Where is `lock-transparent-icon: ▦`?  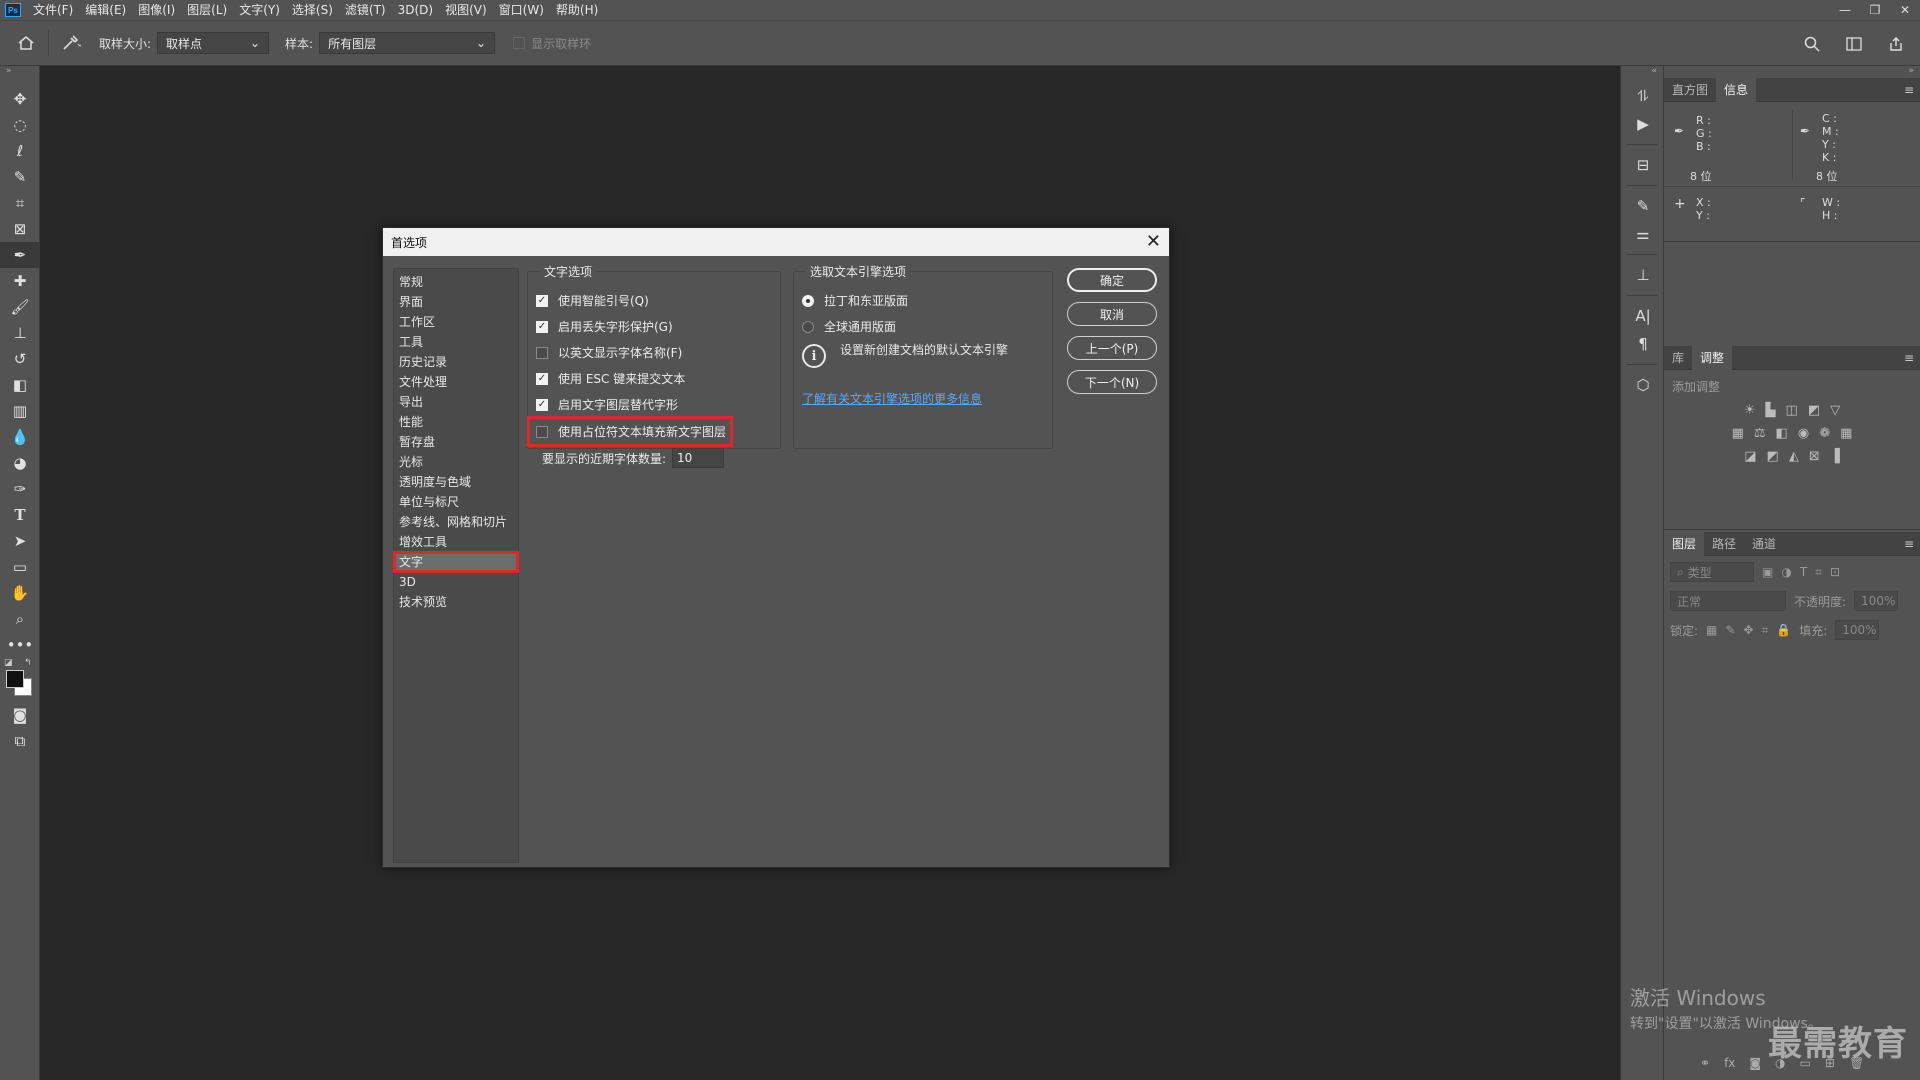
lock-transparent-icon: ▦ is located at coordinates (1711, 630).